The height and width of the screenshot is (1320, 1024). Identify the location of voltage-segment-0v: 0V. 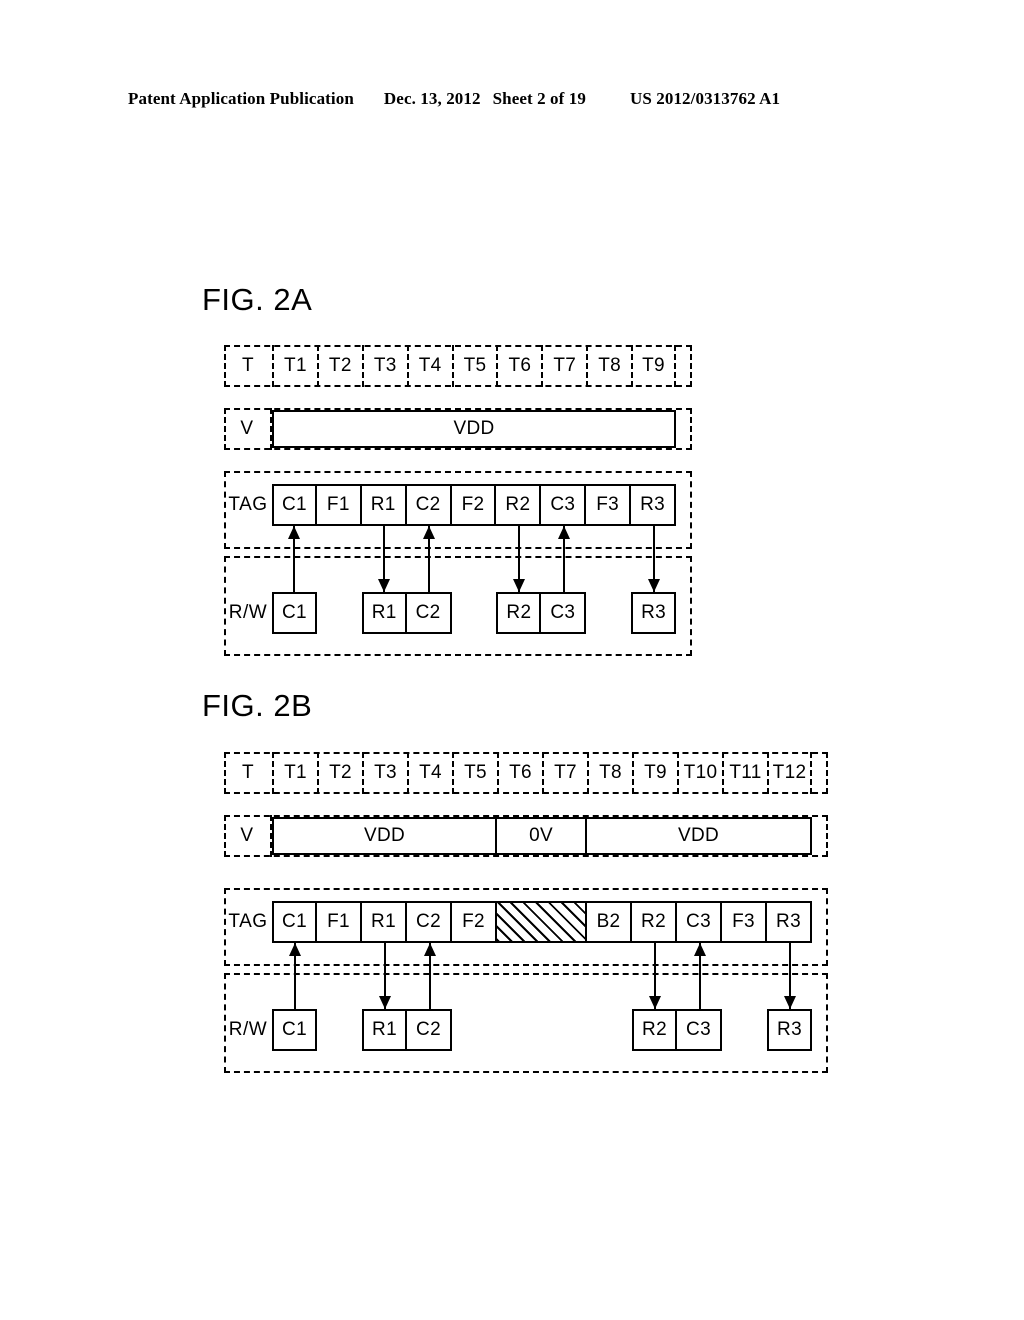
(542, 836).